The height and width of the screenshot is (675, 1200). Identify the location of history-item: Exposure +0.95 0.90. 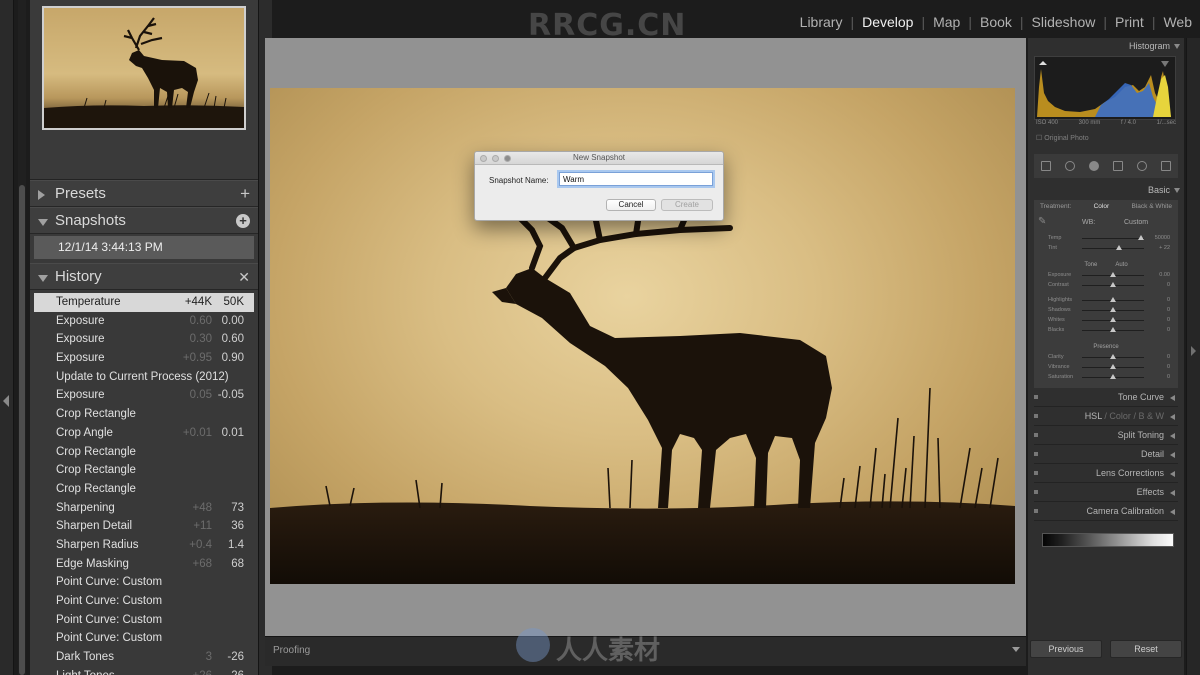
(144, 358).